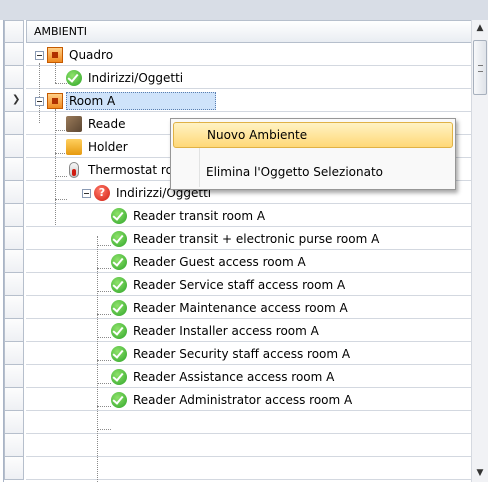 Image resolution: width=488 pixels, height=482 pixels. What do you see at coordinates (256, 239) in the screenshot?
I see `tree-node-label: Reader transit + electronic purse room A` at bounding box center [256, 239].